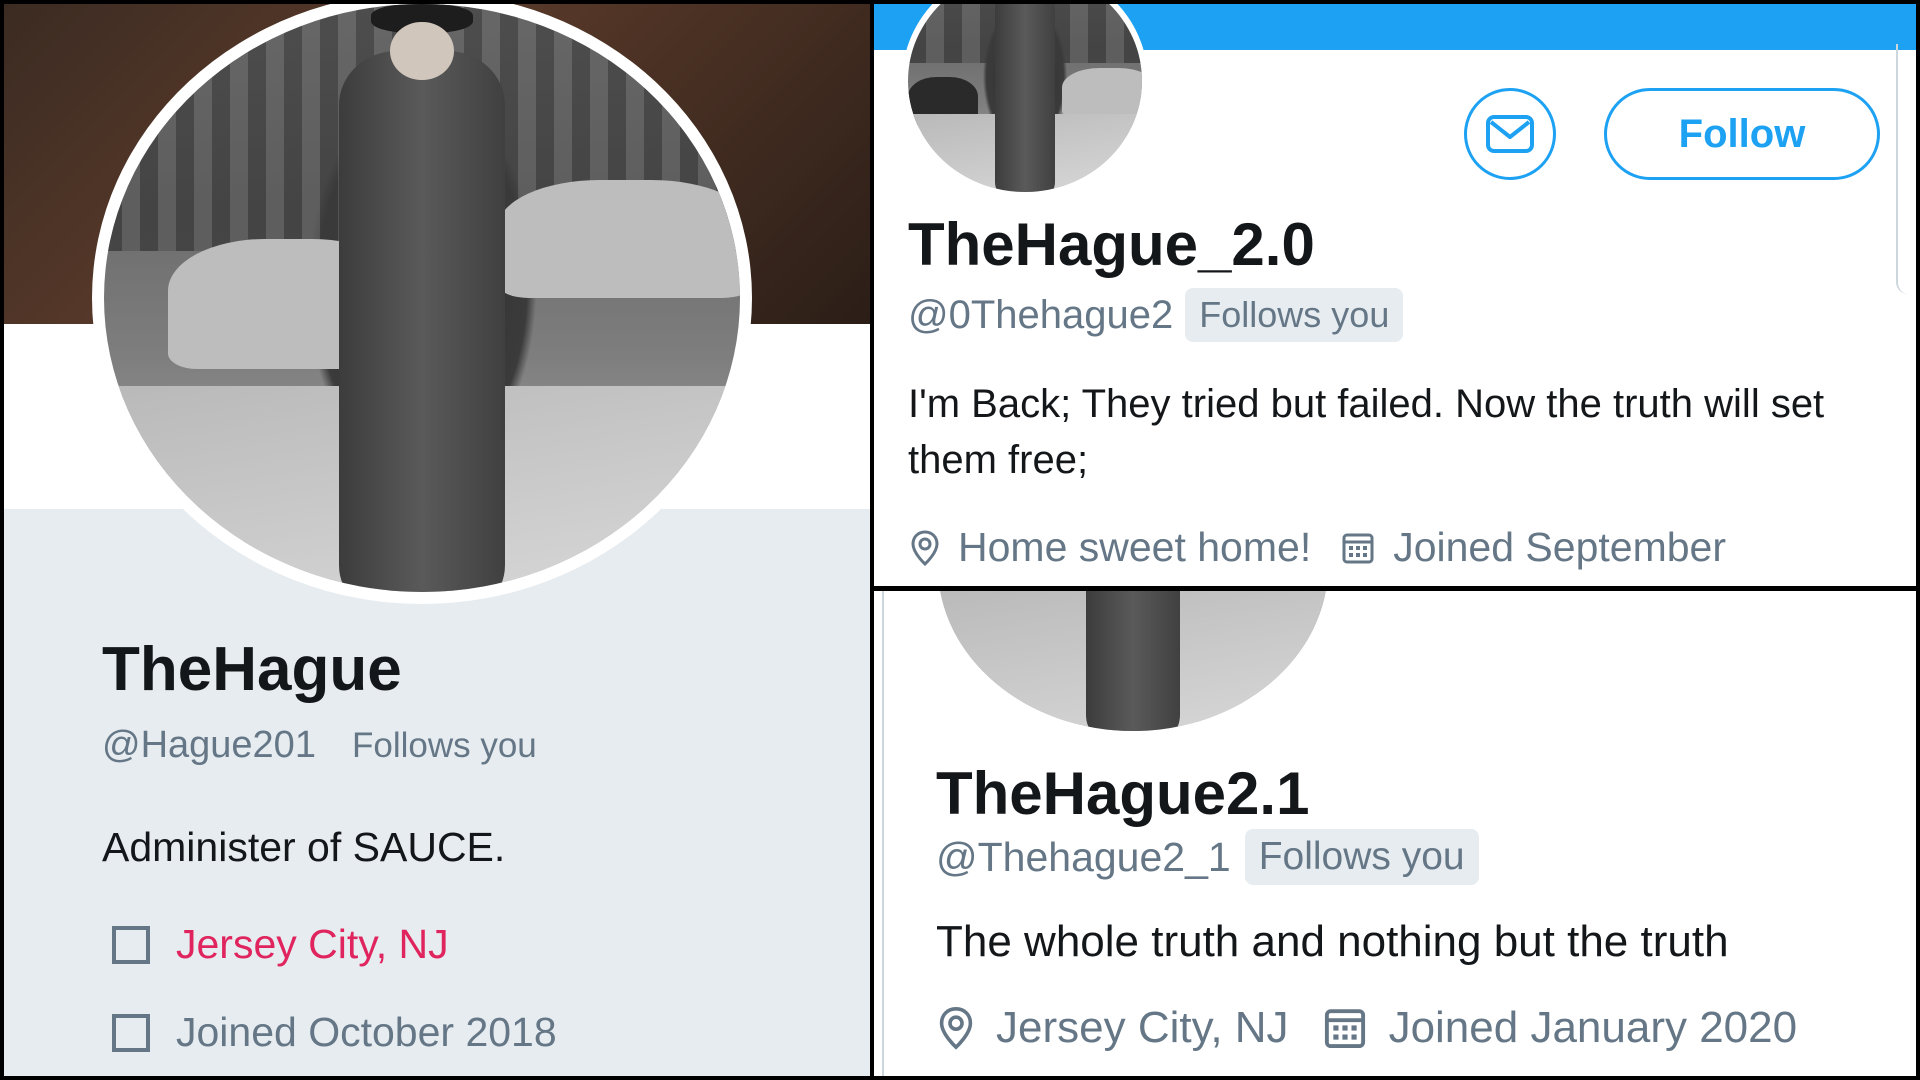  What do you see at coordinates (252, 669) in the screenshot?
I see `profile-name: TheHague` at bounding box center [252, 669].